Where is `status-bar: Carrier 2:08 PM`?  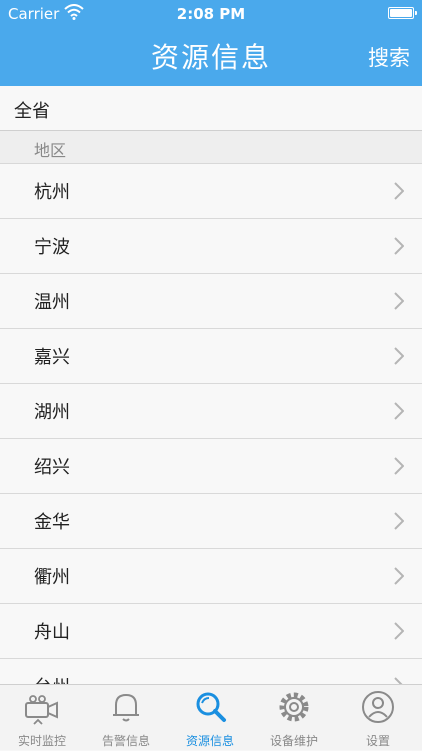 status-bar: Carrier 2:08 PM is located at coordinates (211, 14).